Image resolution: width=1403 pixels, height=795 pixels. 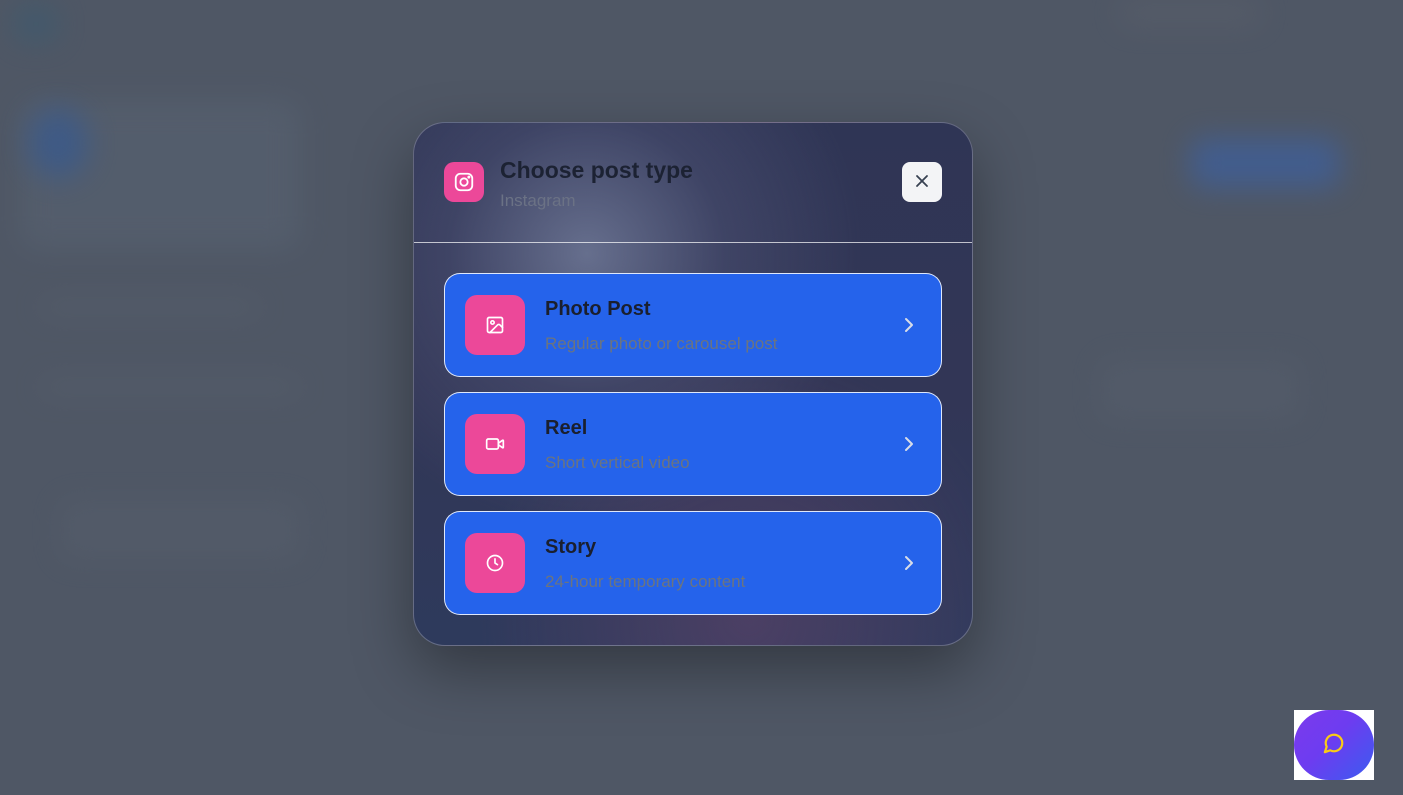 I want to click on chat-button-container, so click(x=1334, y=745).